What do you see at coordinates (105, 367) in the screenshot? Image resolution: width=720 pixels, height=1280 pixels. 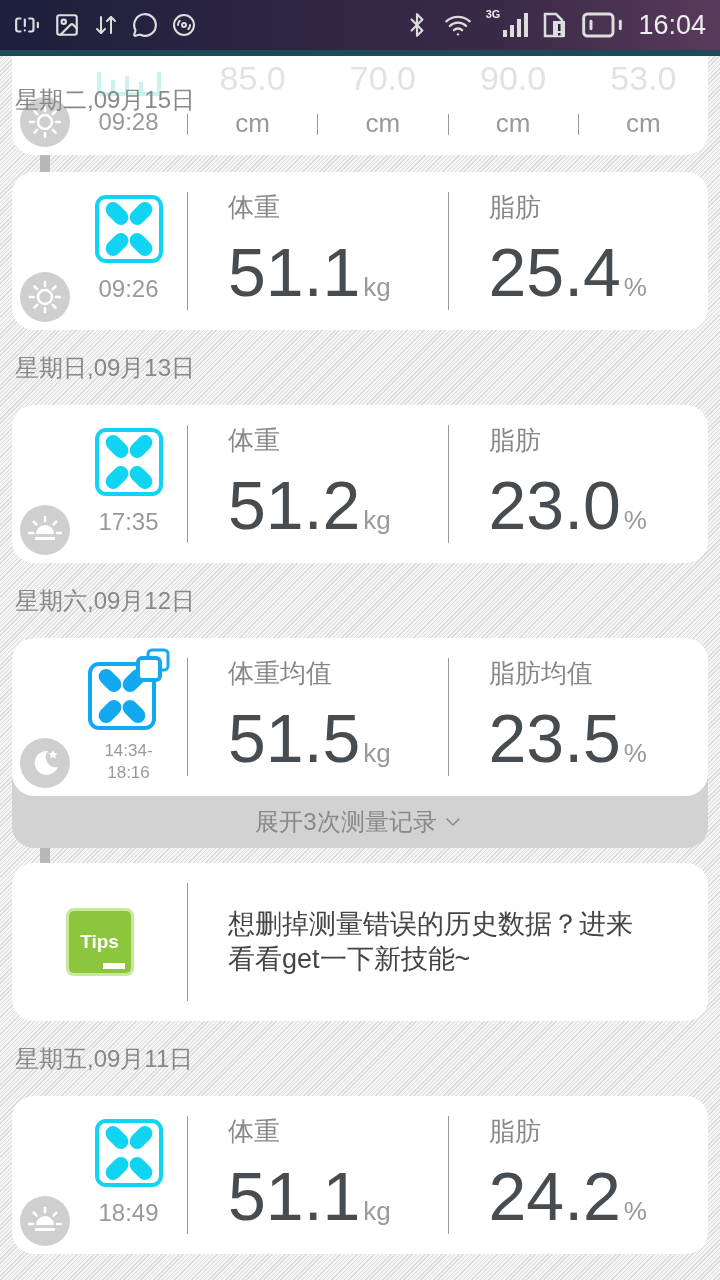 I see `date-heading: 星期日,09月13日` at bounding box center [105, 367].